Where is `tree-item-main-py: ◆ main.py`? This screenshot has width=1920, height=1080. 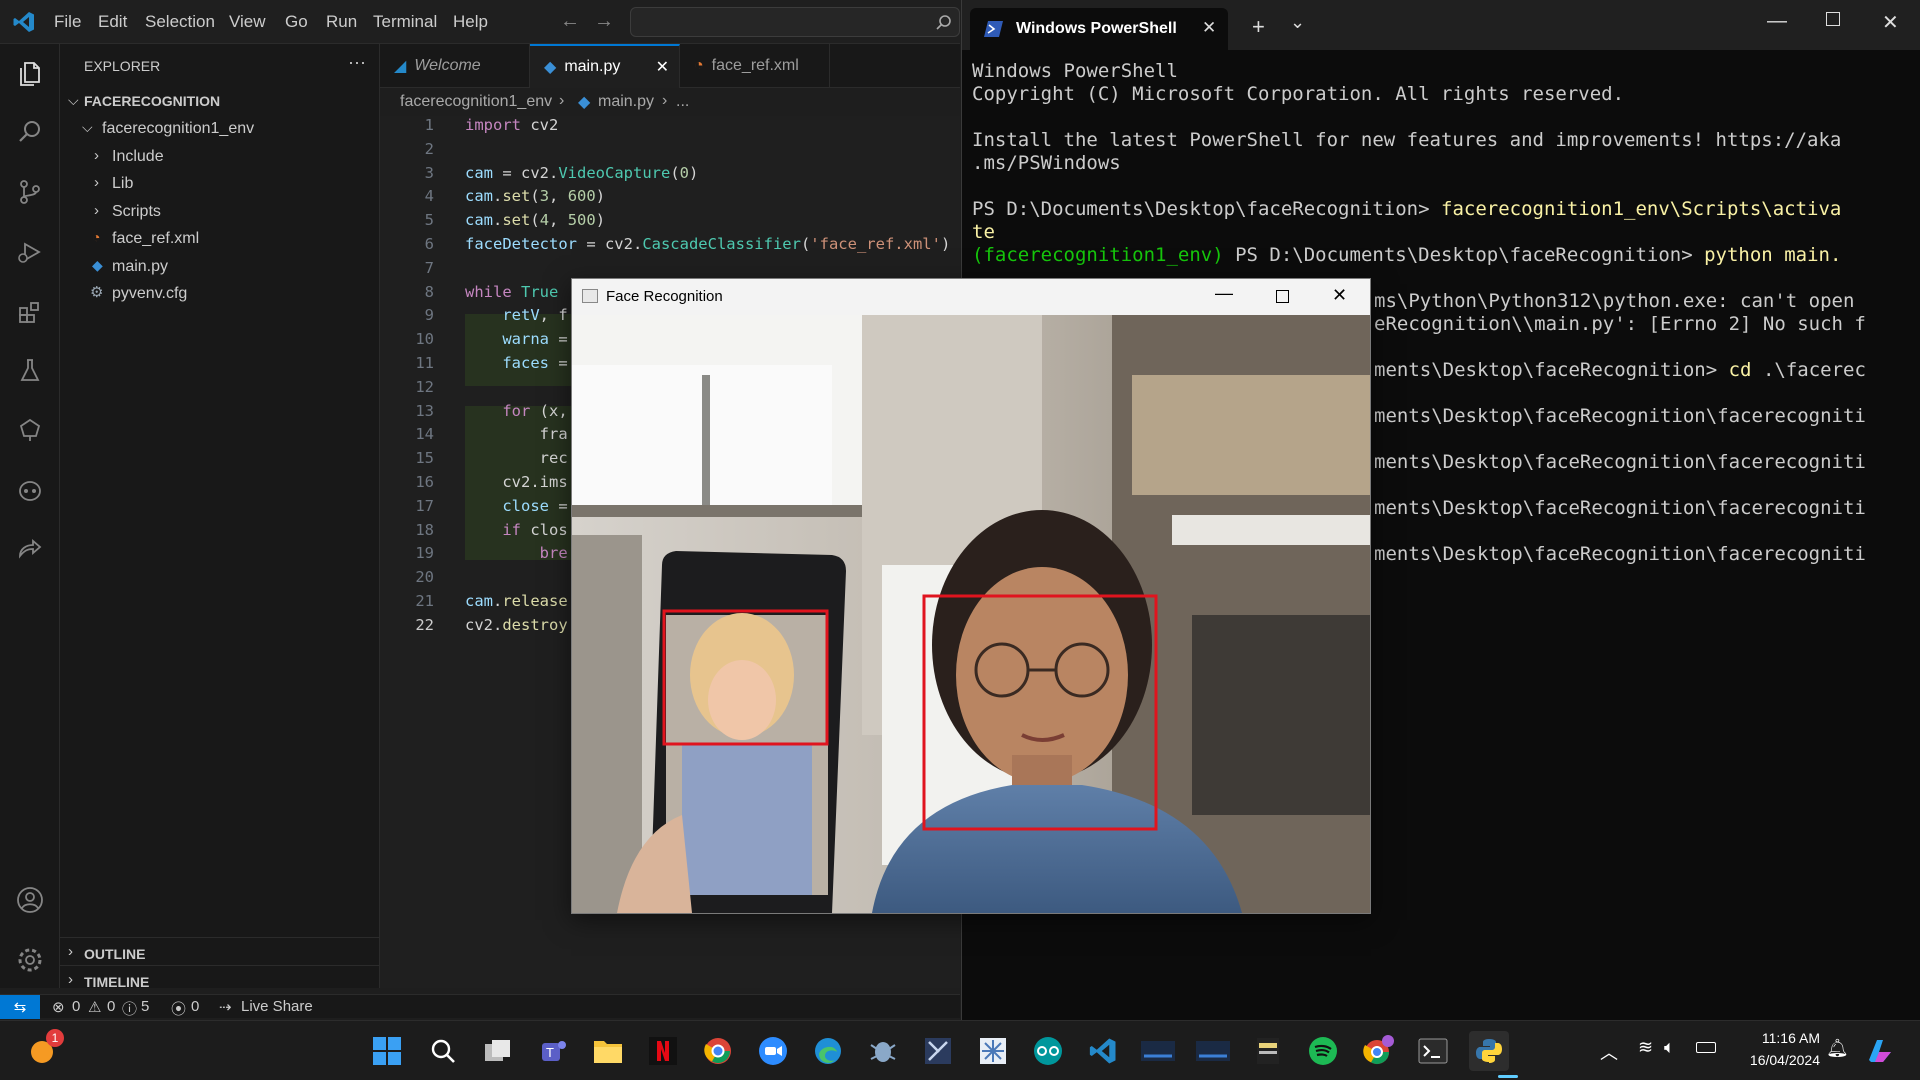
tree-item-main-py: ◆ main.py is located at coordinates (220, 268).